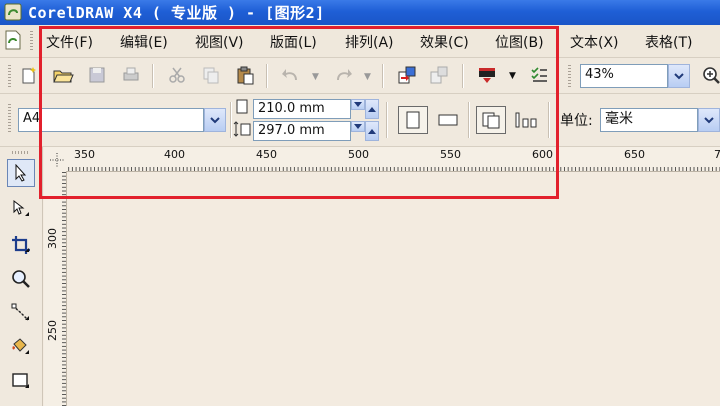 The image size is (720, 406). Describe the element at coordinates (679, 76) in the screenshot. I see `zoom-dropdown-icon` at that location.